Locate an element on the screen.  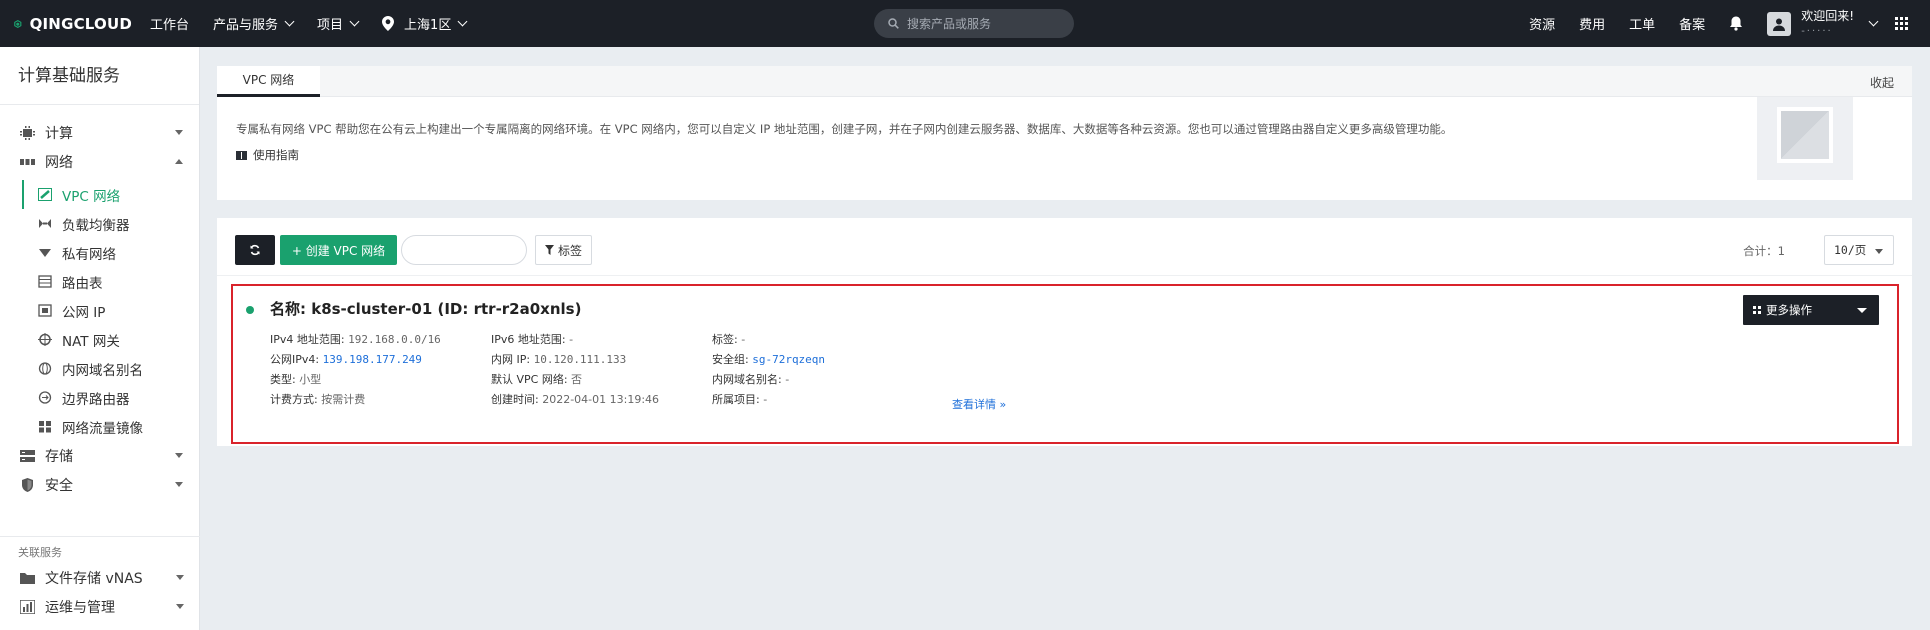
field-value: 按需计费 is located at coordinates (343, 399).